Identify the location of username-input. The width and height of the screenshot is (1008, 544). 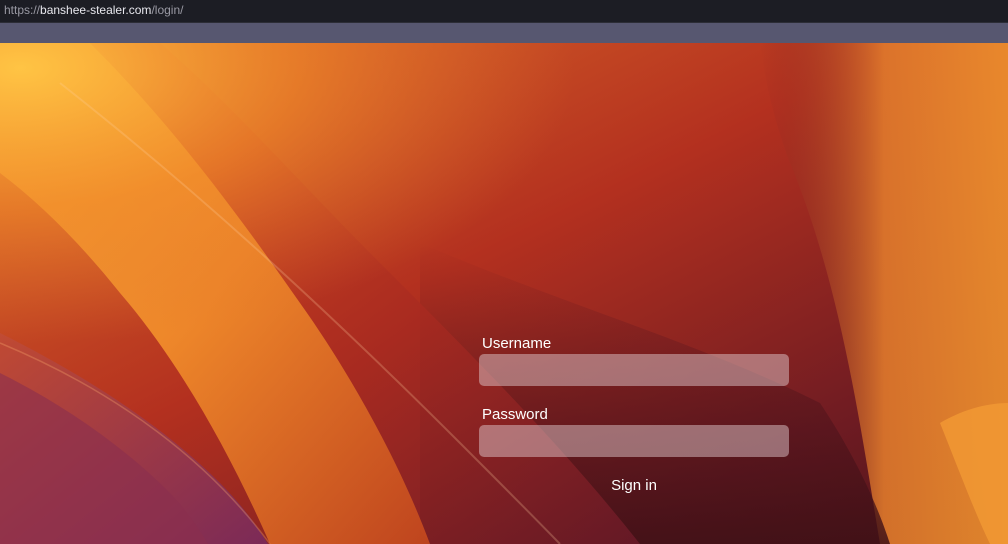
(634, 370).